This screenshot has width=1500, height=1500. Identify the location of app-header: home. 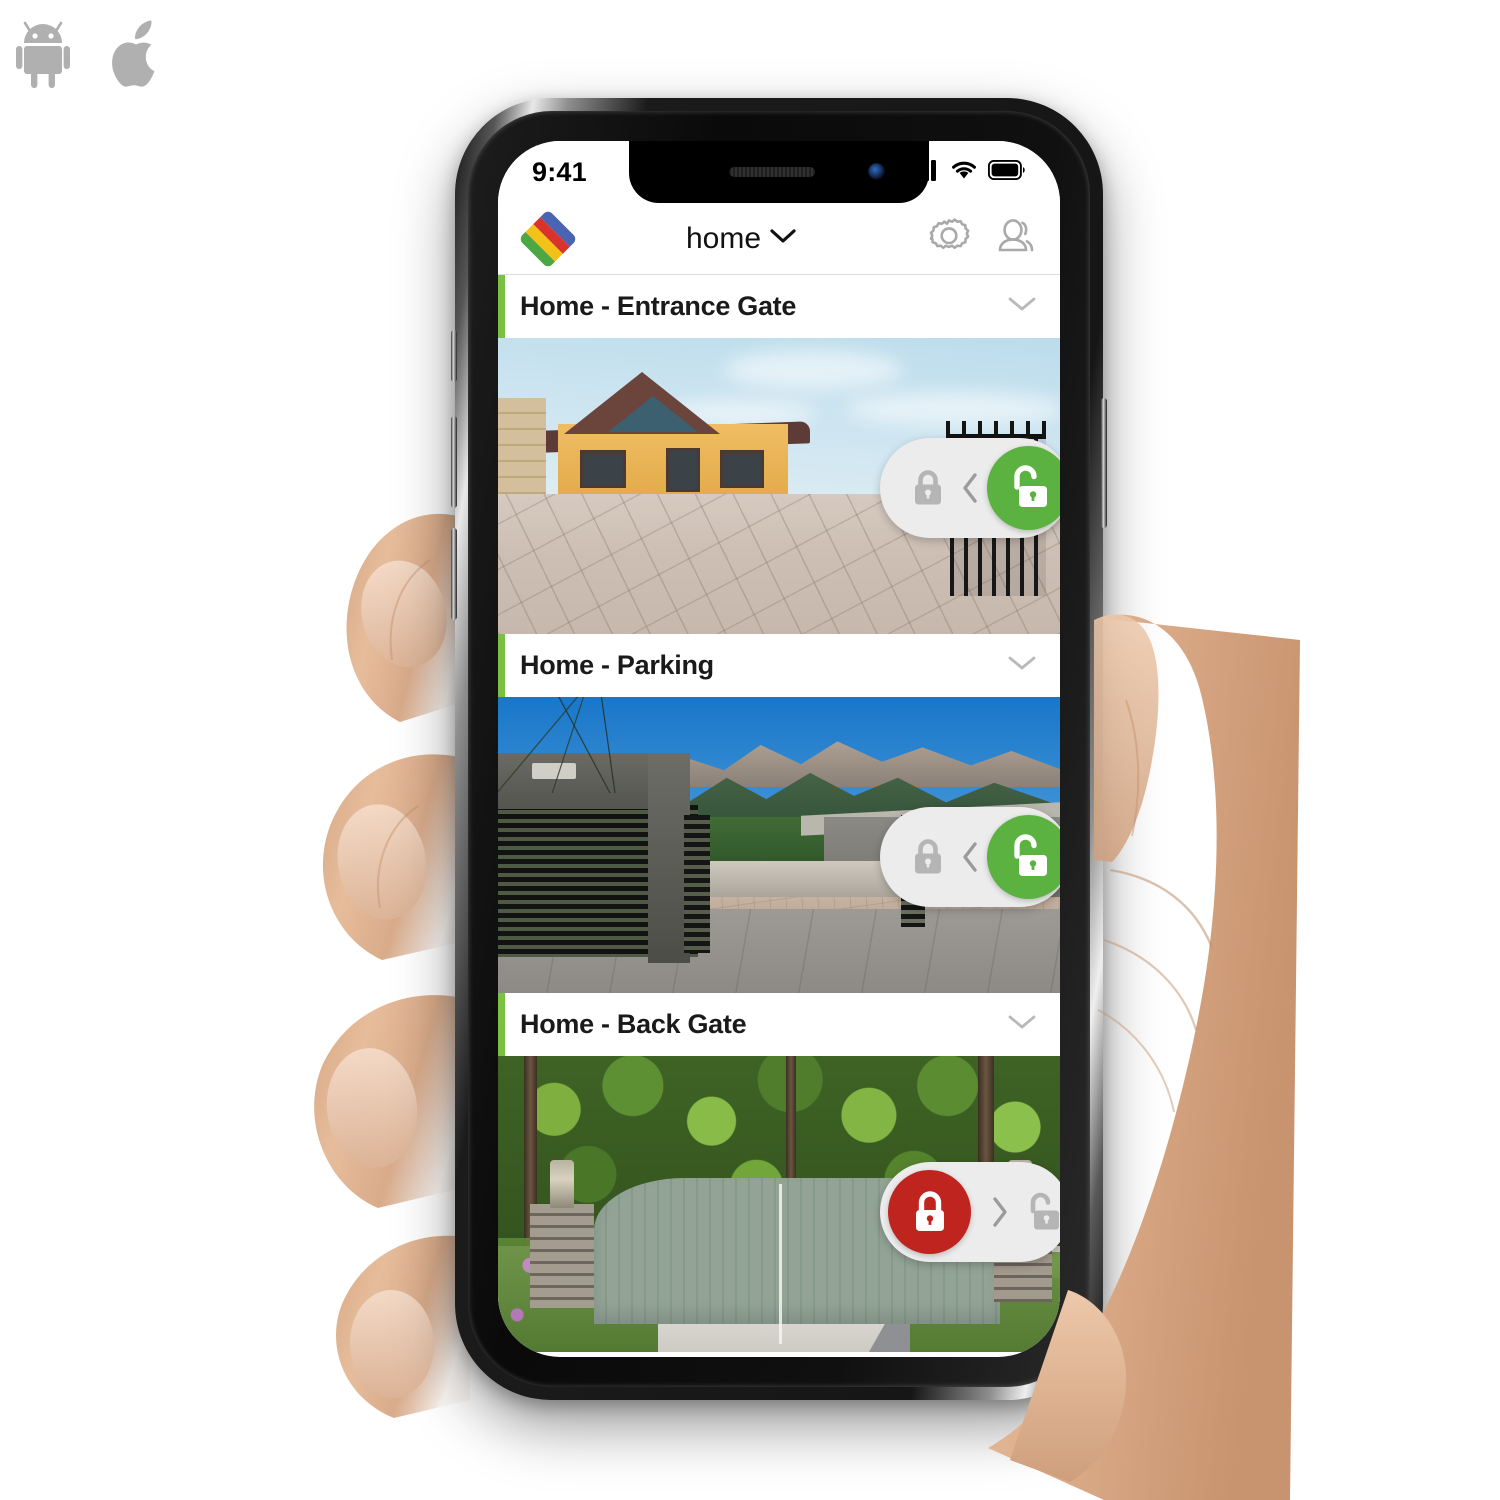
(779, 239).